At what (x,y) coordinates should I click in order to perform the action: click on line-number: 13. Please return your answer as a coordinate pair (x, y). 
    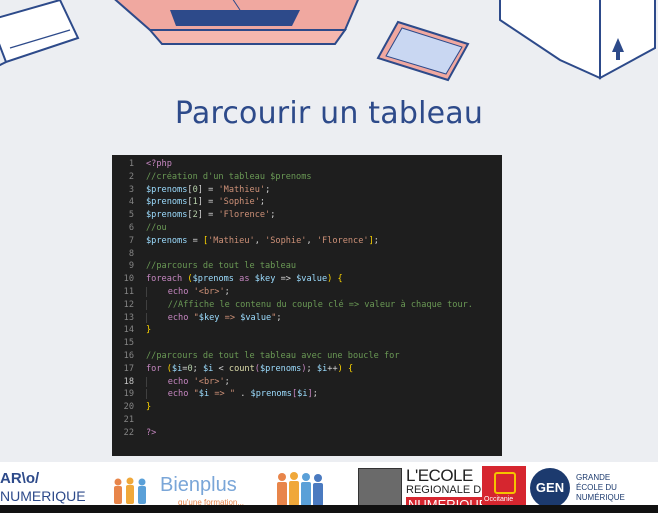
    Looking at the image, I should click on (128, 317).